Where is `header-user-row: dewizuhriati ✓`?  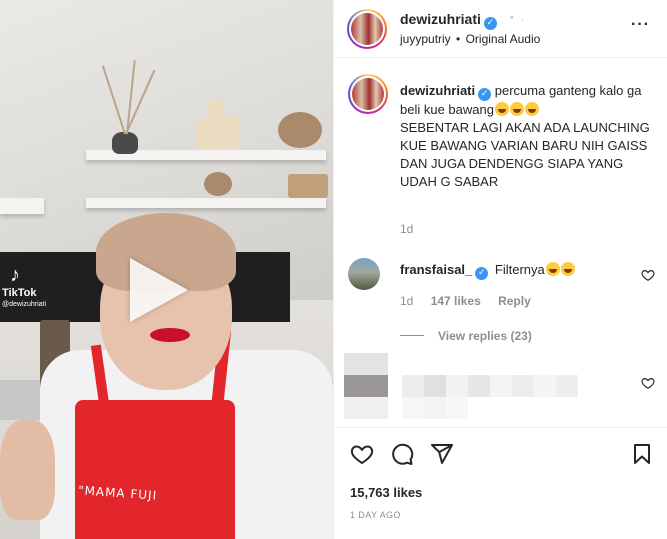
header-user-row: dewizuhriati ✓ is located at coordinates (448, 20).